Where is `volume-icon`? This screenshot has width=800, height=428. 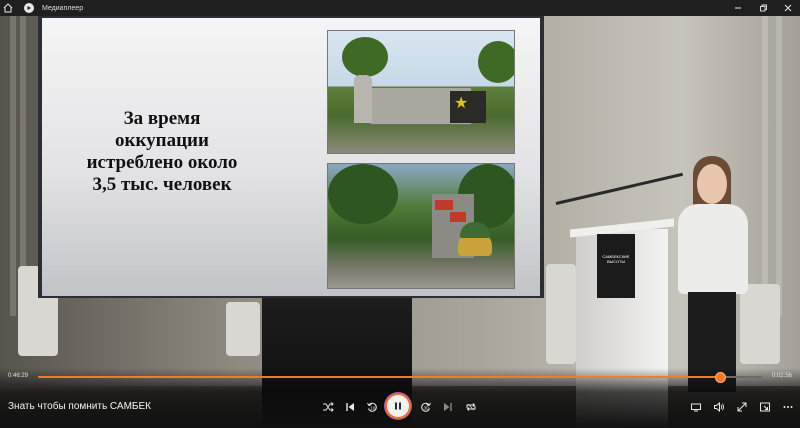 volume-icon is located at coordinates (719, 407).